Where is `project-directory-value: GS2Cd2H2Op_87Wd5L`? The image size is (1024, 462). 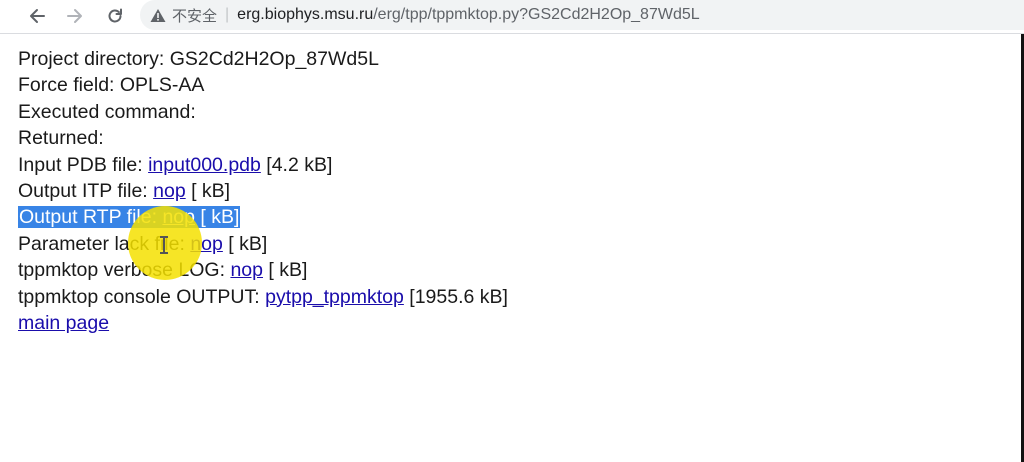 project-directory-value: GS2Cd2H2Op_87Wd5L is located at coordinates (274, 59).